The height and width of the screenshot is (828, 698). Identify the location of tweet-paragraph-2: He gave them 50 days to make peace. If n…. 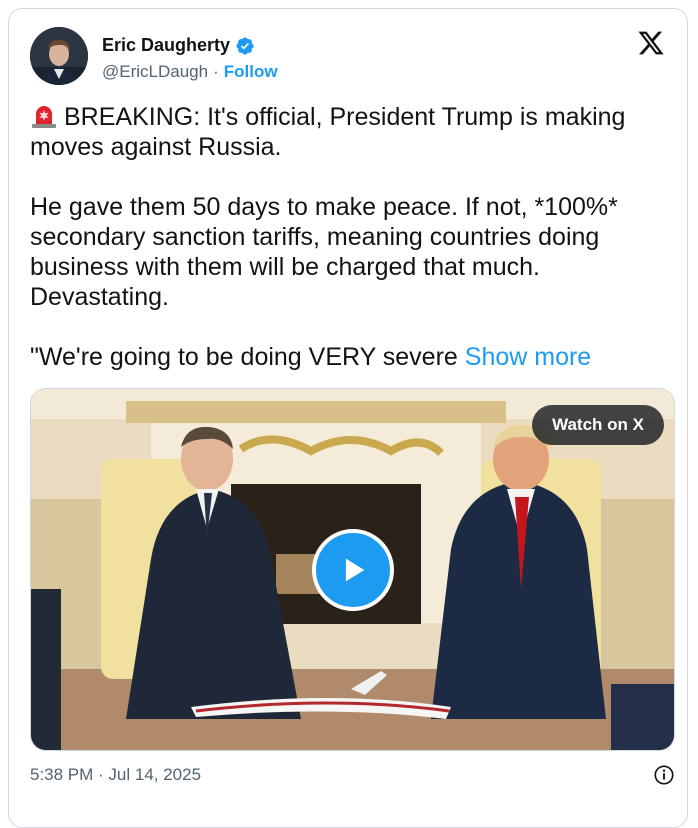
(324, 252).